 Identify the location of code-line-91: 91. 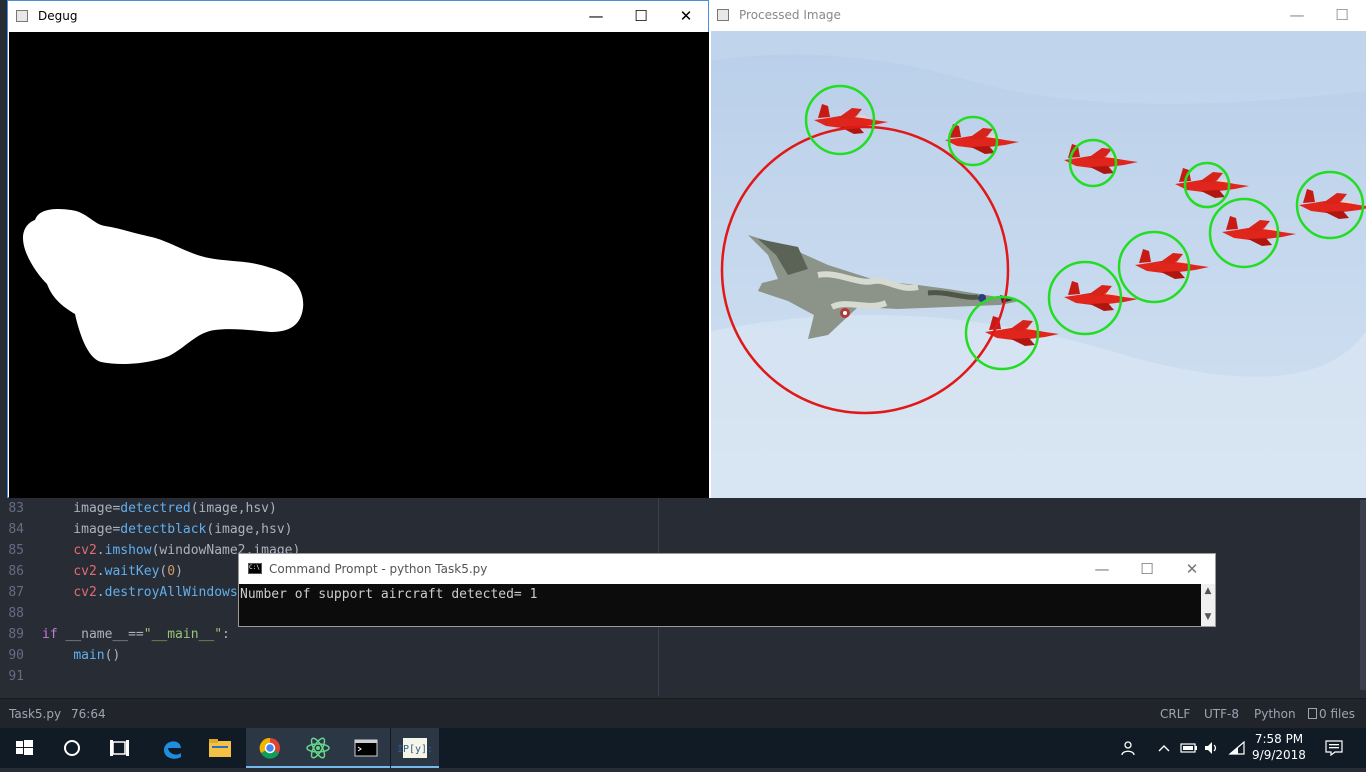
(329, 676).